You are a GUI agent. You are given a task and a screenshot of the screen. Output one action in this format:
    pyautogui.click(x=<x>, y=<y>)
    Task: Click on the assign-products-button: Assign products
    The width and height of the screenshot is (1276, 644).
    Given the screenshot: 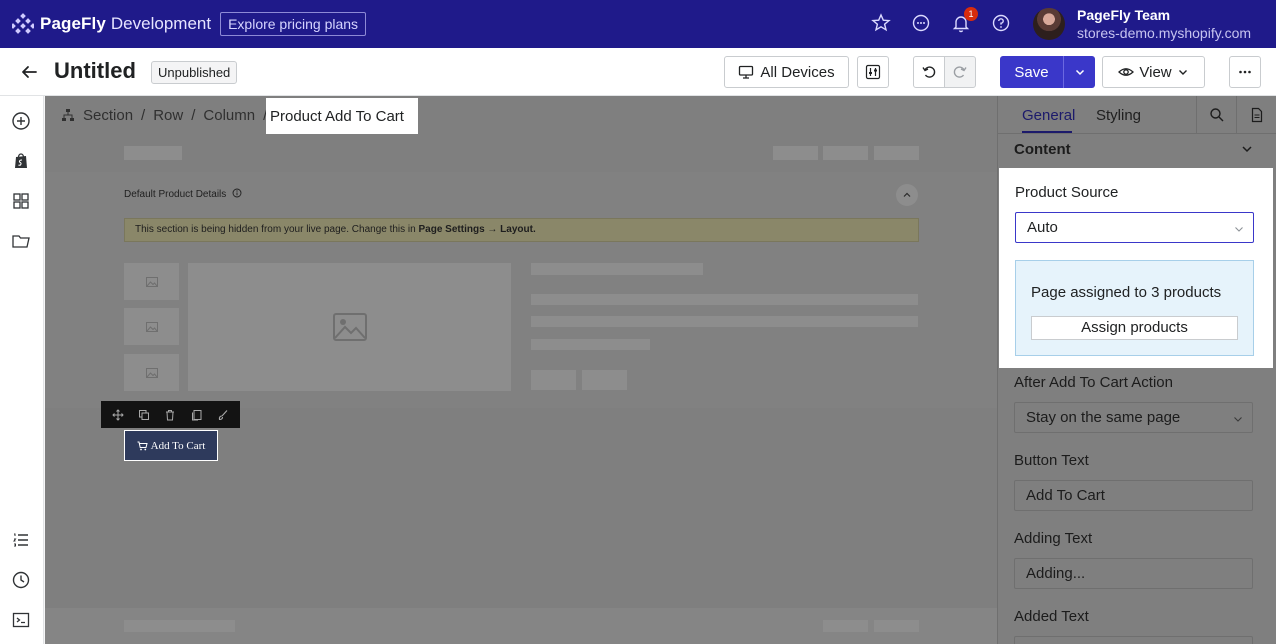 What is the action you would take?
    pyautogui.click(x=1134, y=328)
    